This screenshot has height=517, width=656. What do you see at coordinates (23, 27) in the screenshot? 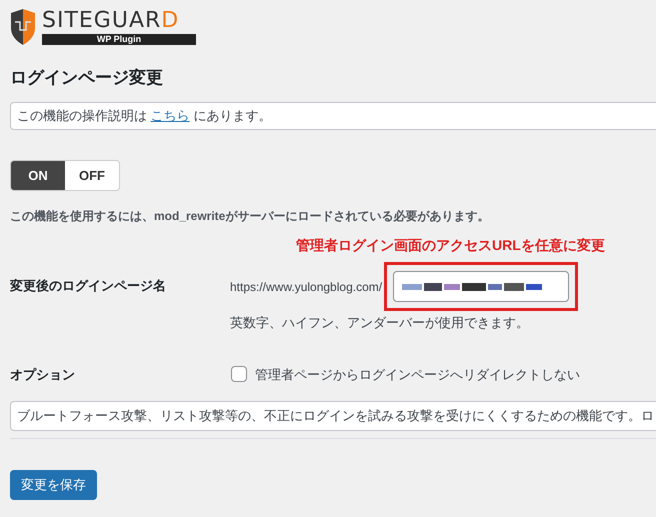
I see `shield-logo-icon` at bounding box center [23, 27].